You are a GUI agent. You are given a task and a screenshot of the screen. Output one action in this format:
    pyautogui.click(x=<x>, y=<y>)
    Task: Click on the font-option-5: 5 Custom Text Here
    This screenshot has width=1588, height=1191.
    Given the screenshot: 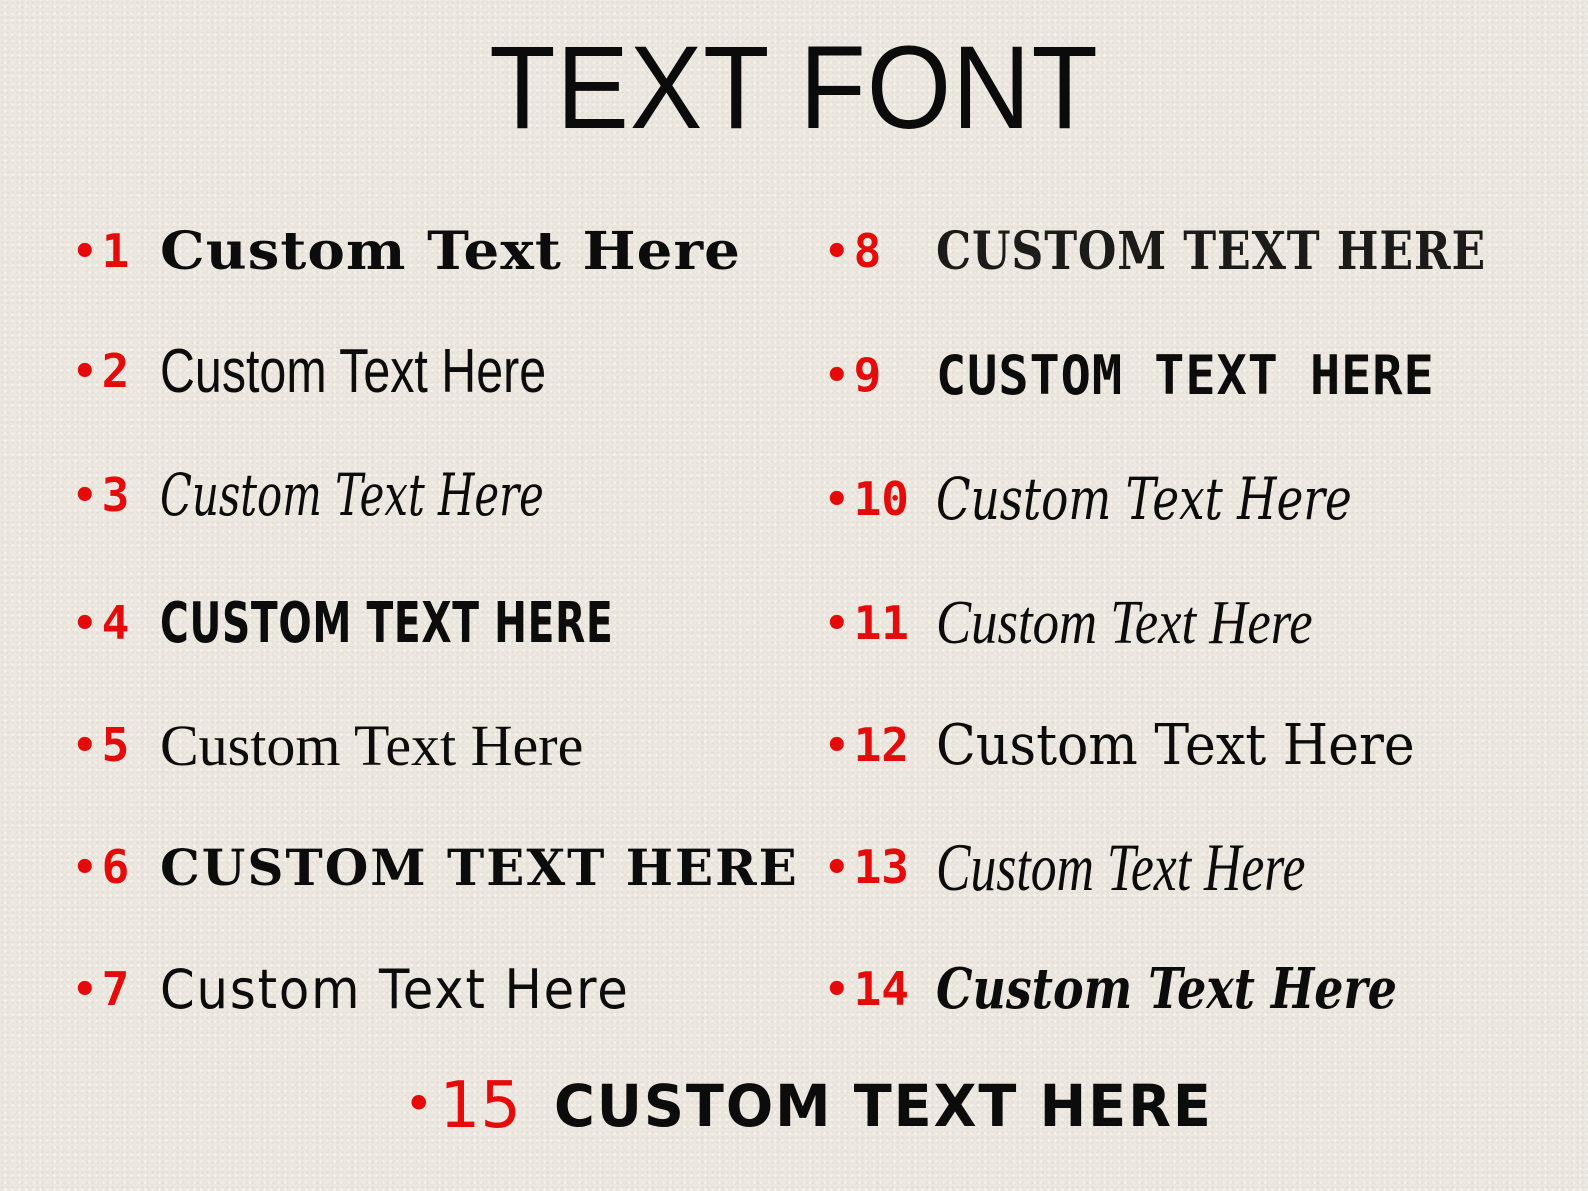 What is the action you would take?
    pyautogui.click(x=328, y=745)
    